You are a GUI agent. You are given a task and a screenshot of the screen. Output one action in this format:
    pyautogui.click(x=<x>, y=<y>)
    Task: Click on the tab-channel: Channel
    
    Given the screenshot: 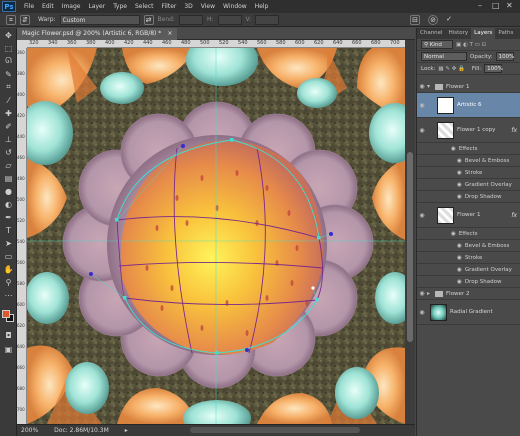 What is the action you would take?
    pyautogui.click(x=431, y=33)
    